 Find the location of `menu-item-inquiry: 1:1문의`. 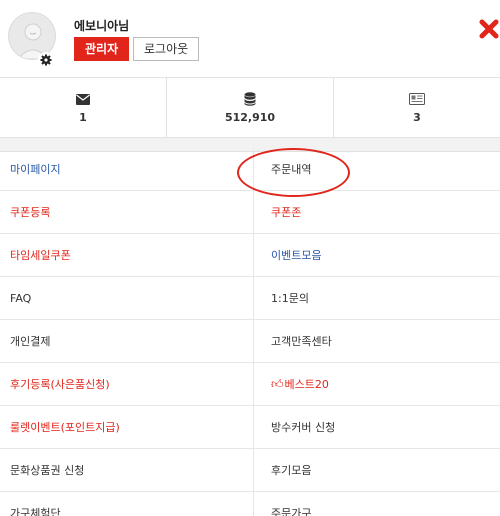

menu-item-inquiry: 1:1문의 is located at coordinates (377, 298).